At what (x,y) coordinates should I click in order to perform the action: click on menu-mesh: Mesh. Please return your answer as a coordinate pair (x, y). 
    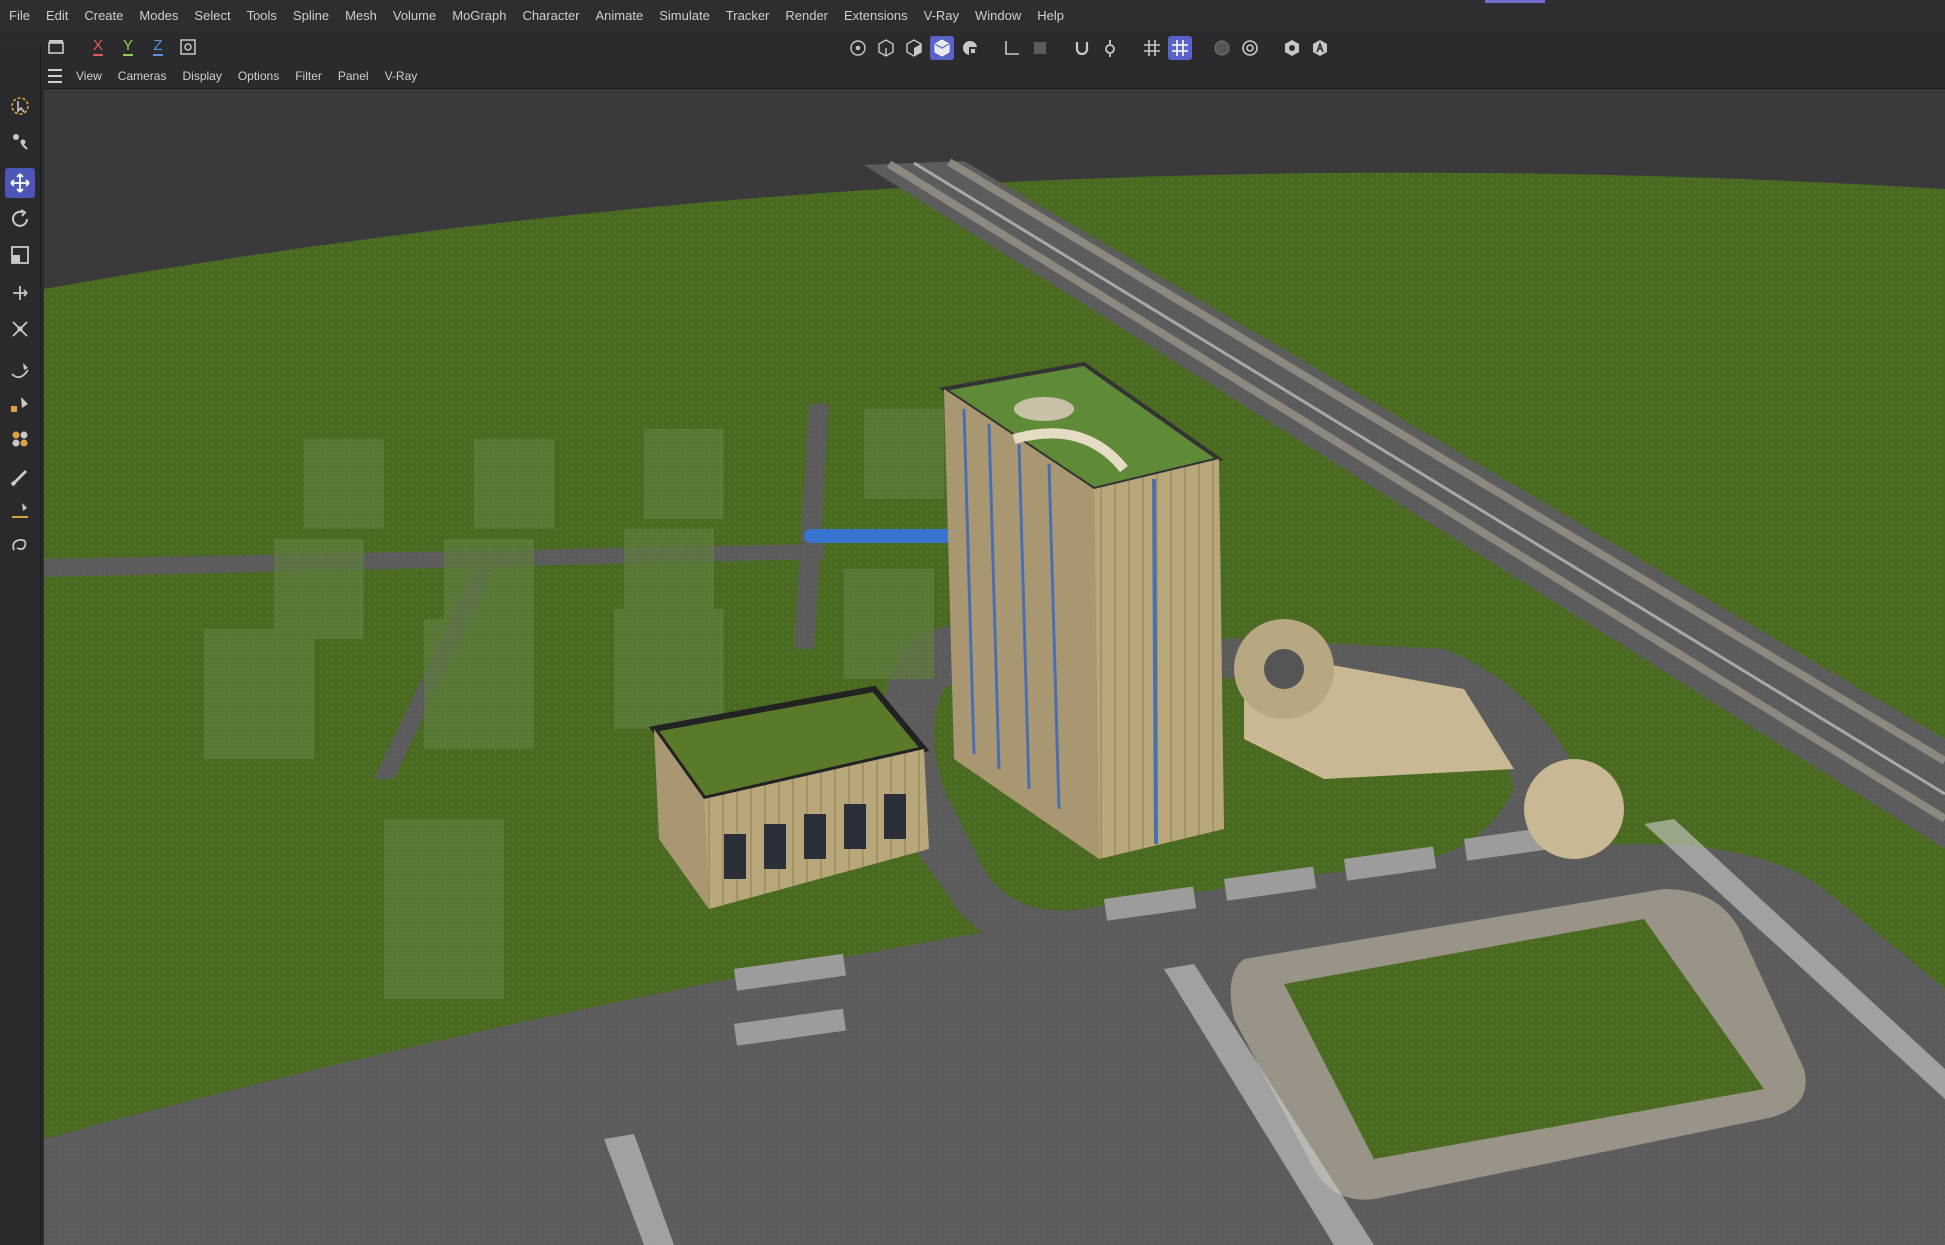
    Looking at the image, I should click on (361, 16).